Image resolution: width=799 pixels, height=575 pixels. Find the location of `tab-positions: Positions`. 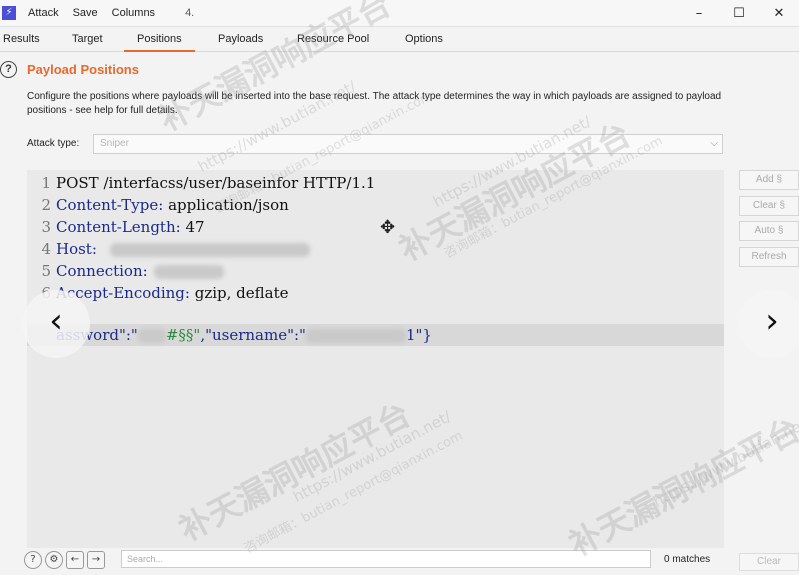

tab-positions: Positions is located at coordinates (159, 39).